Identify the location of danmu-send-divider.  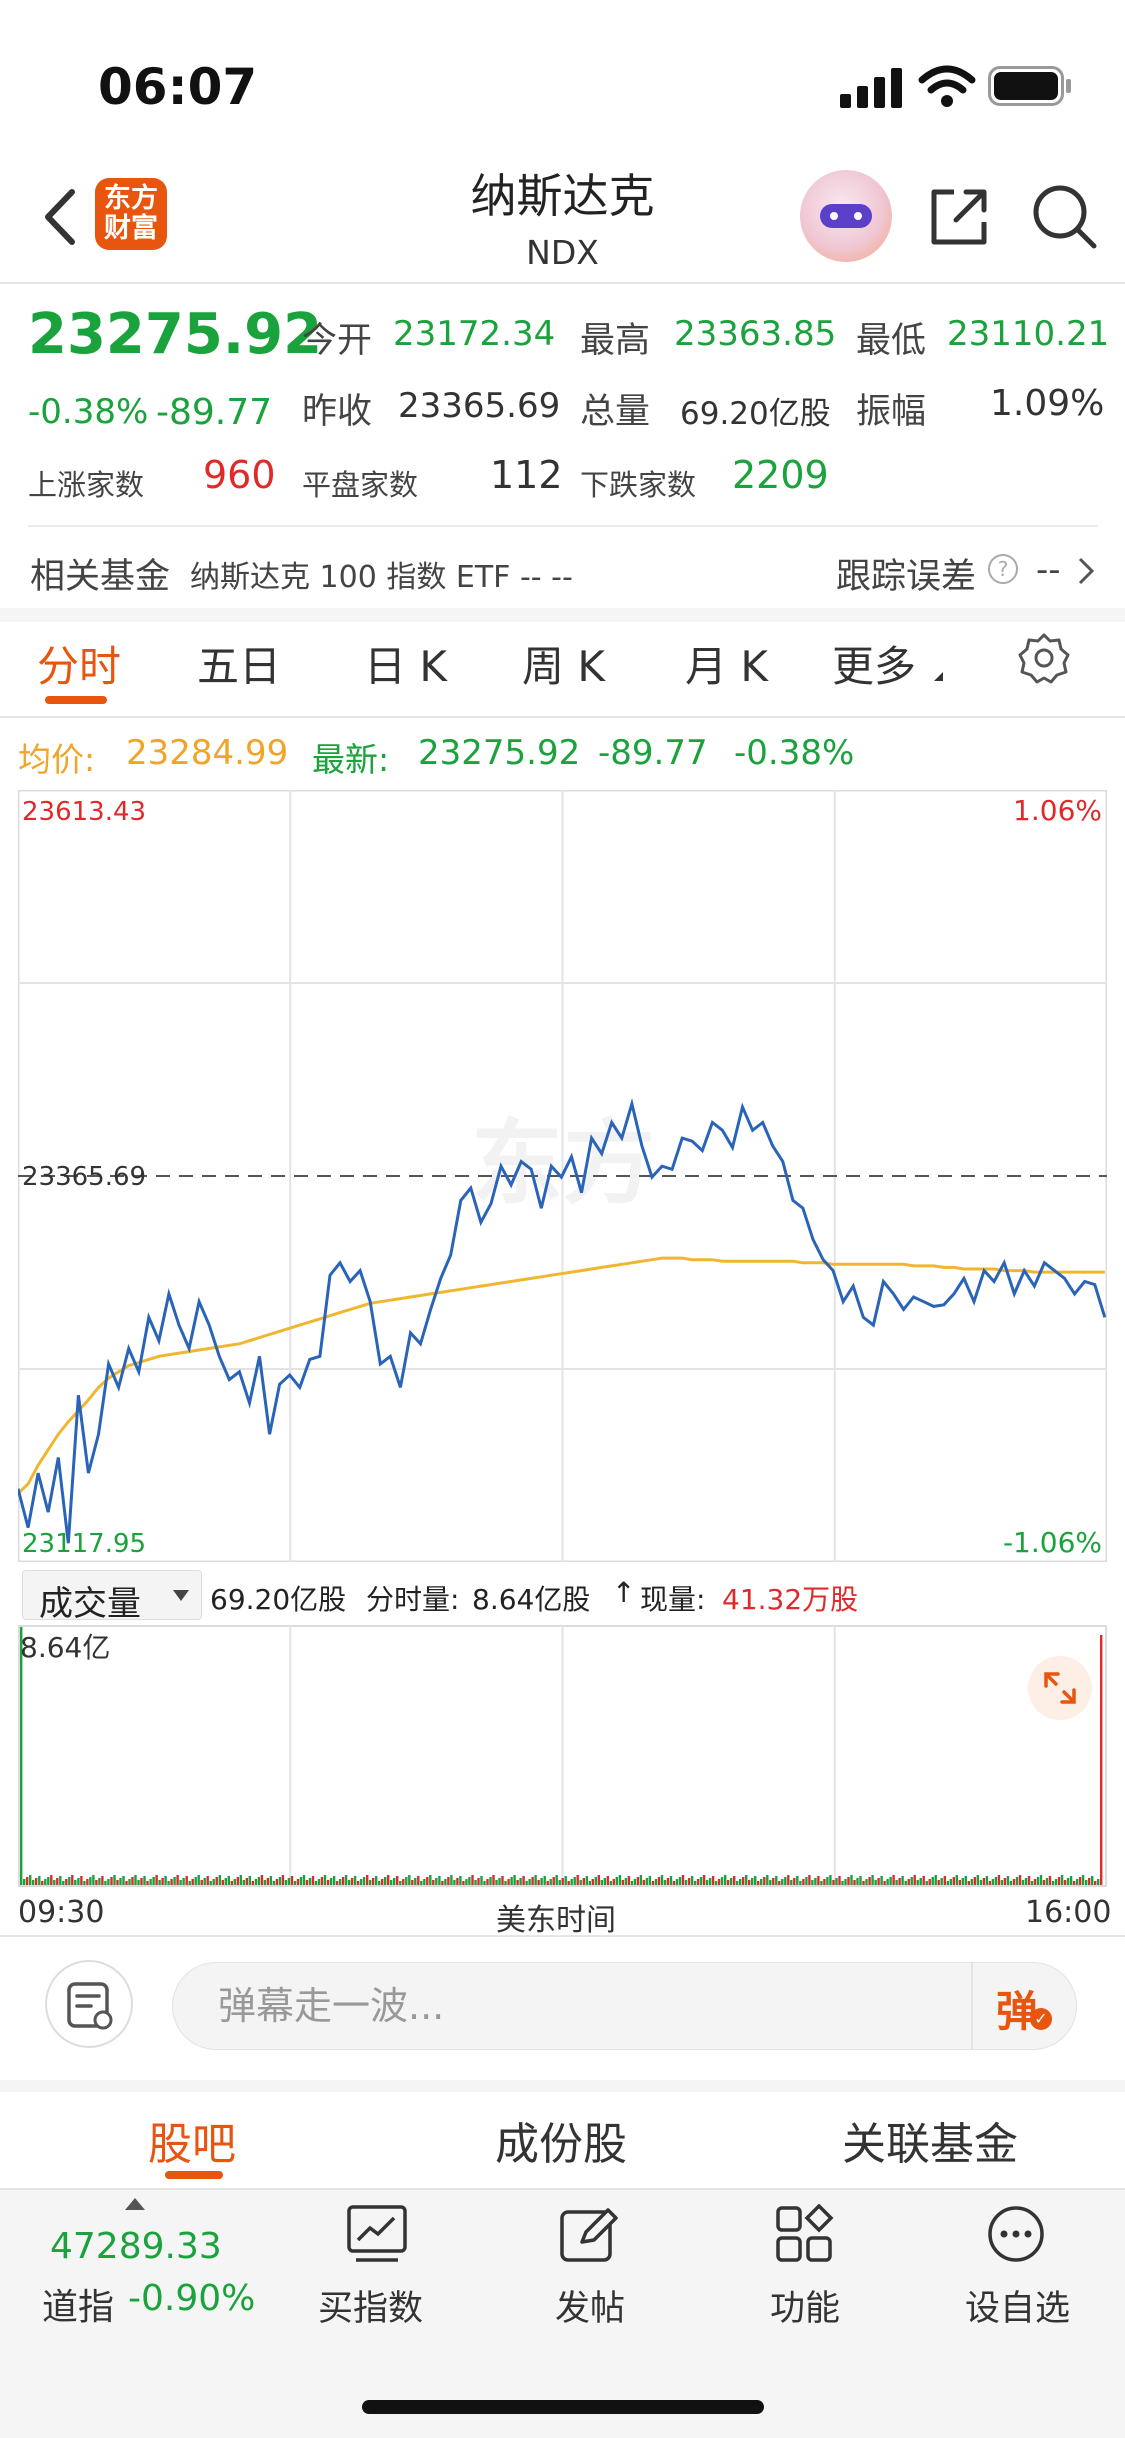
(972, 2006).